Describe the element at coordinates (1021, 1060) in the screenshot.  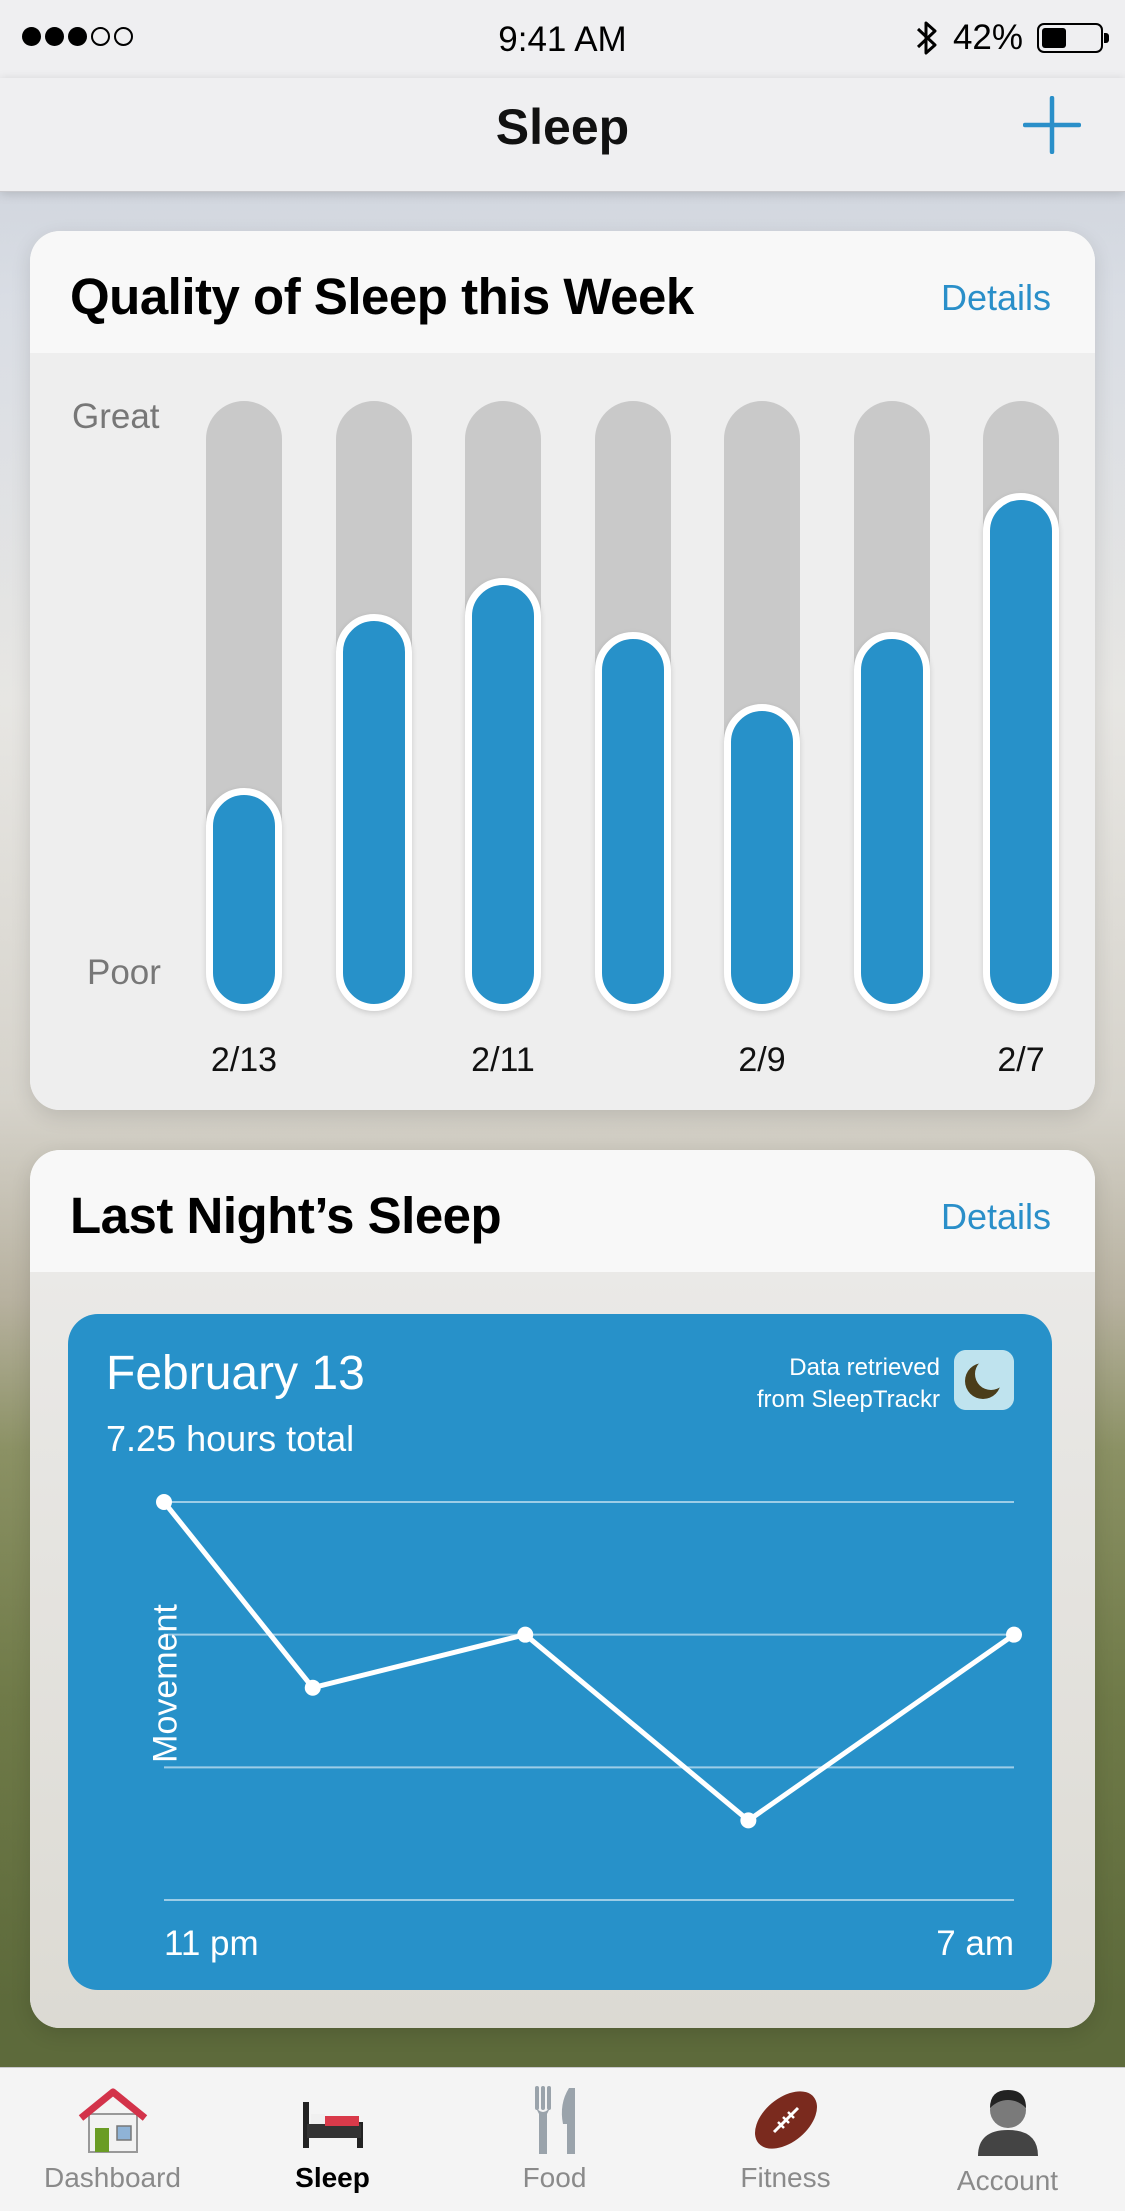
I see `x-tick-label: 2/7` at that location.